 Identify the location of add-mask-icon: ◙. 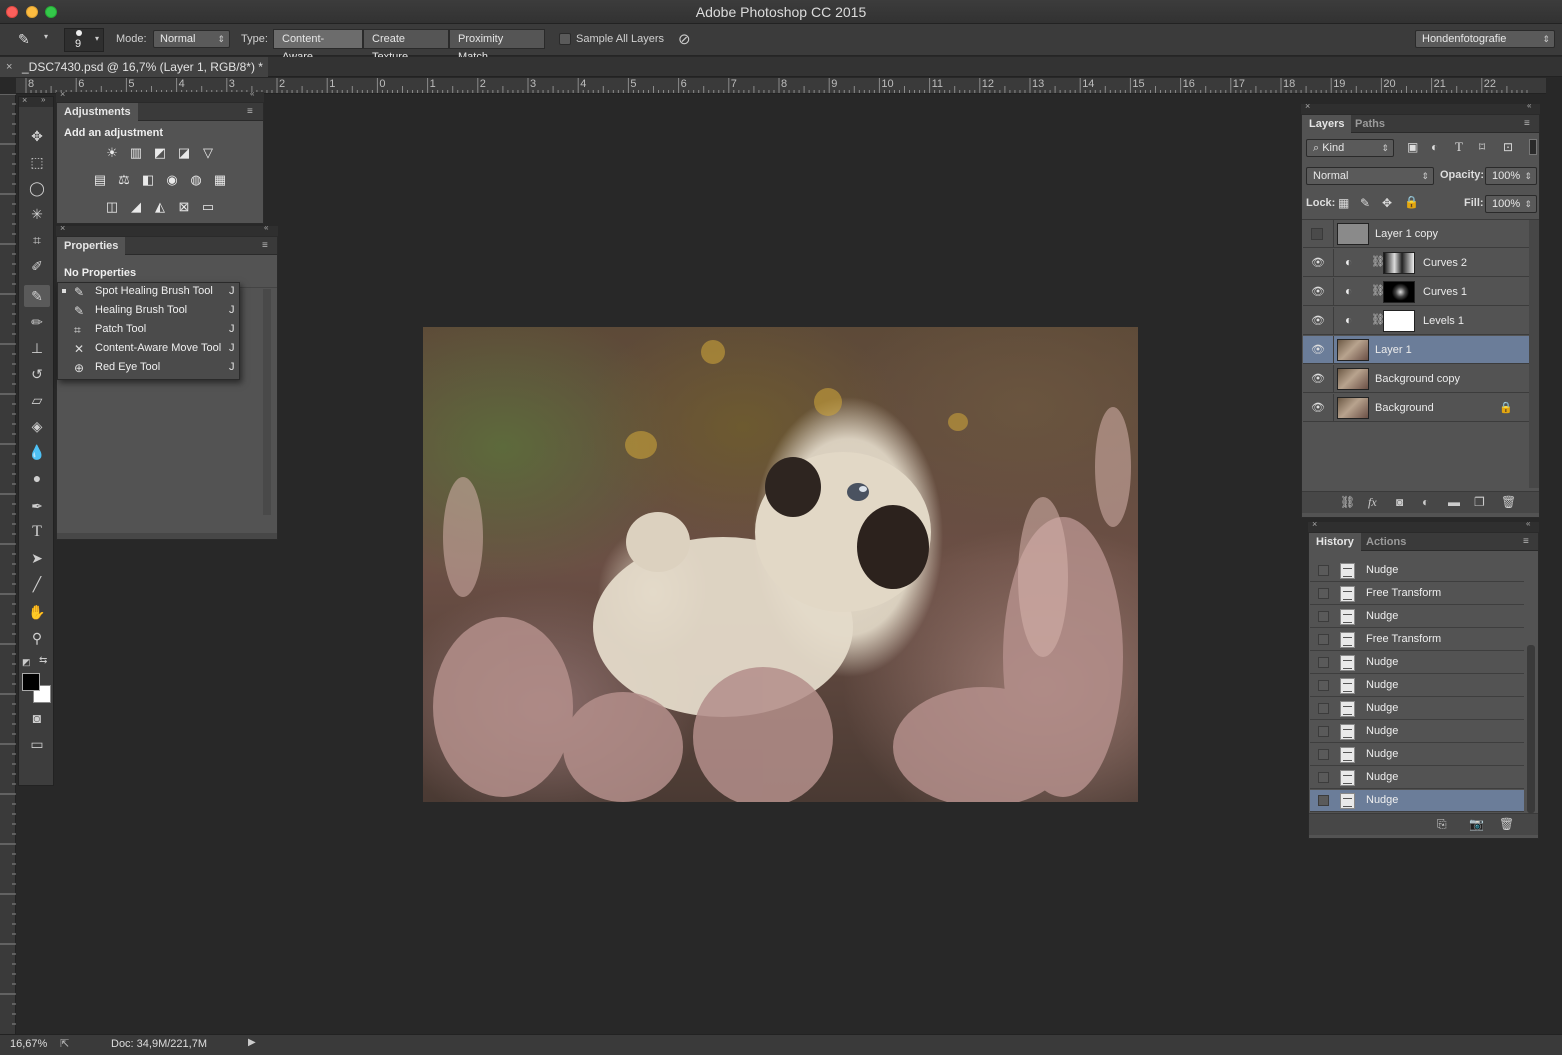
(1399, 502).